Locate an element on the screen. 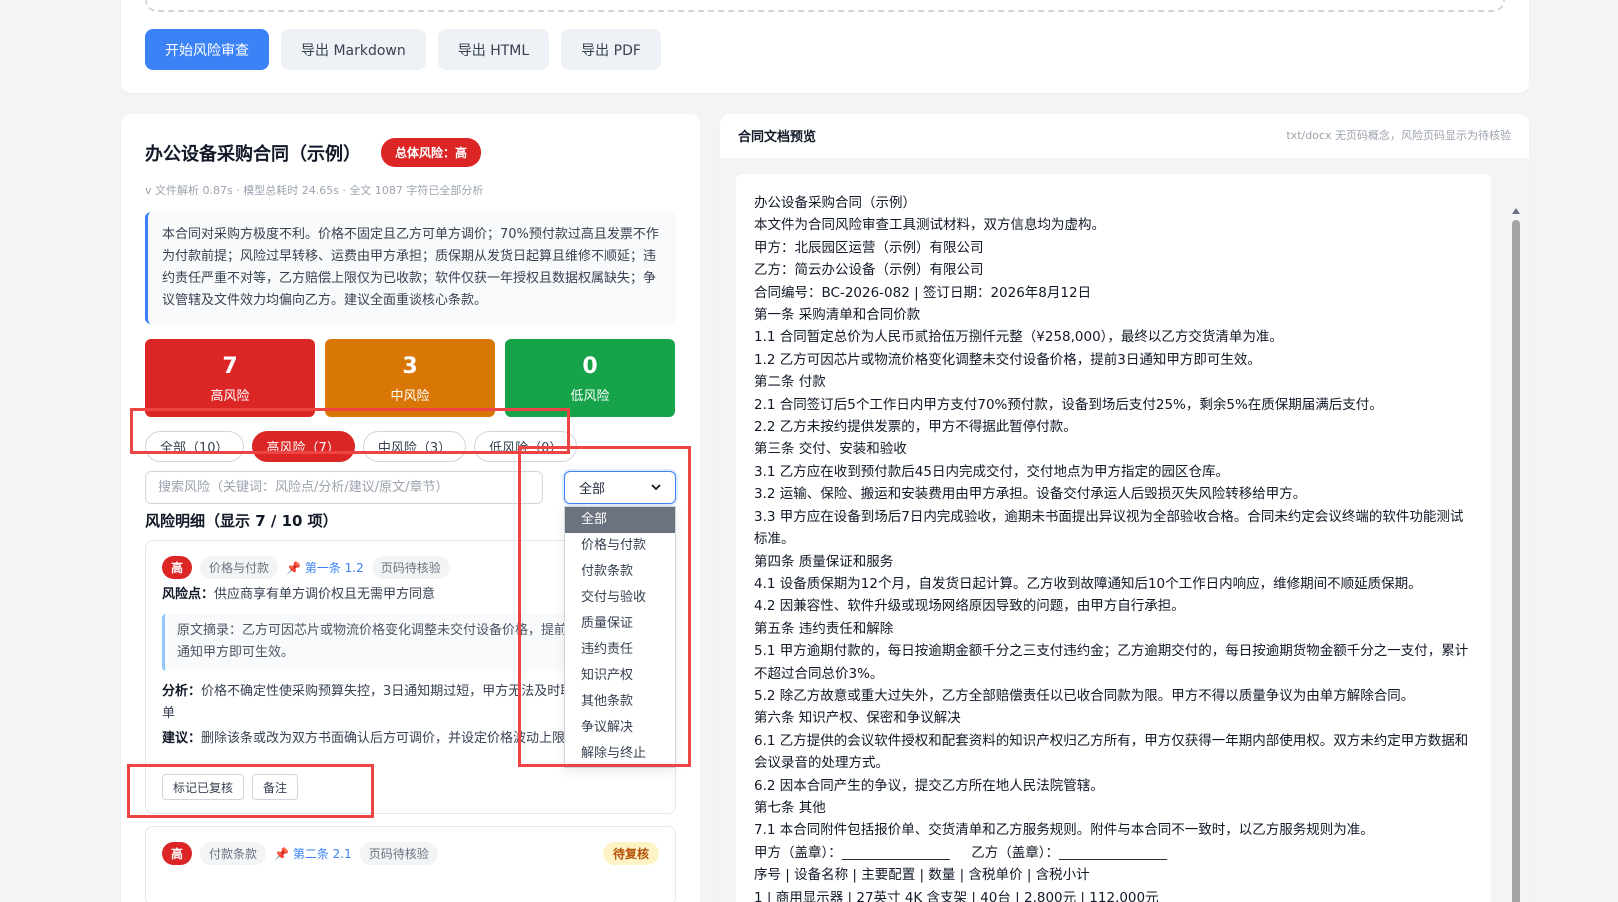 This screenshot has width=1618, height=902. document-line: 乙方：简云办公设备（示例）有限公司 is located at coordinates (869, 270).